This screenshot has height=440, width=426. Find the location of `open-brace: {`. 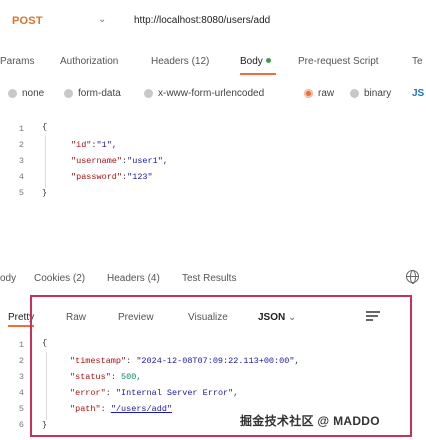

open-brace: { is located at coordinates (45, 127).